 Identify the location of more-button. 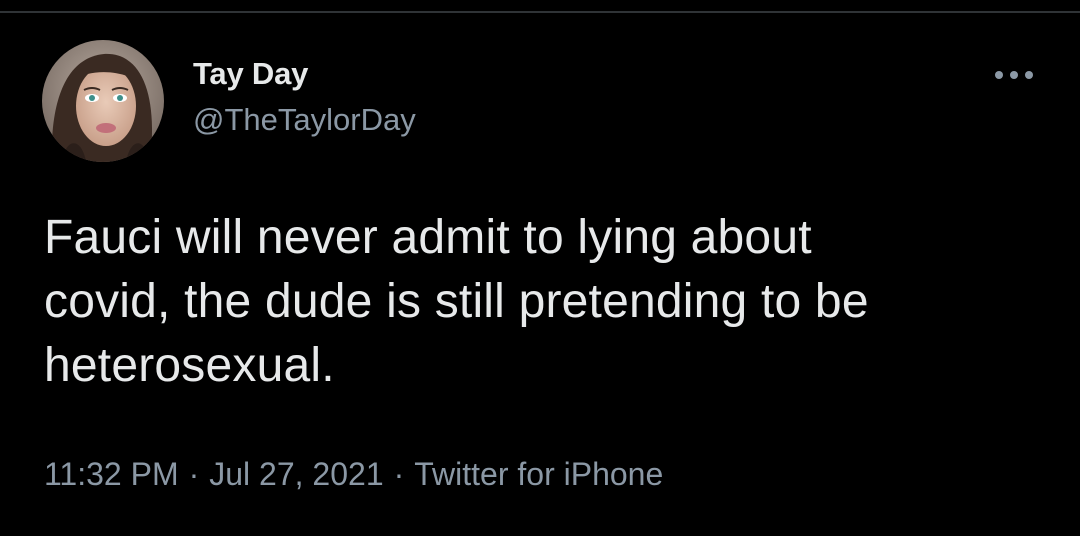
(1014, 75).